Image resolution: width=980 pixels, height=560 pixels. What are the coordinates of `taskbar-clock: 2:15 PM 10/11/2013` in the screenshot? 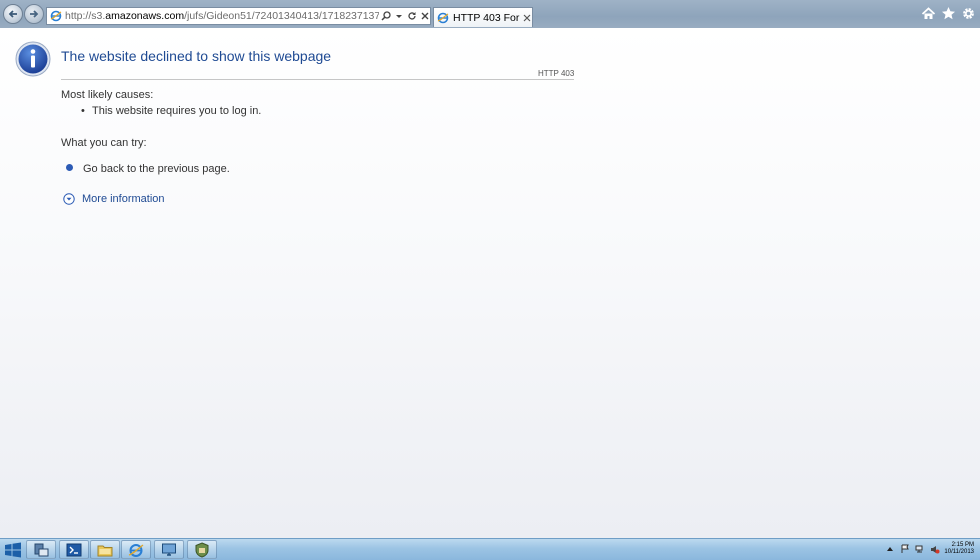 It's located at (959, 549).